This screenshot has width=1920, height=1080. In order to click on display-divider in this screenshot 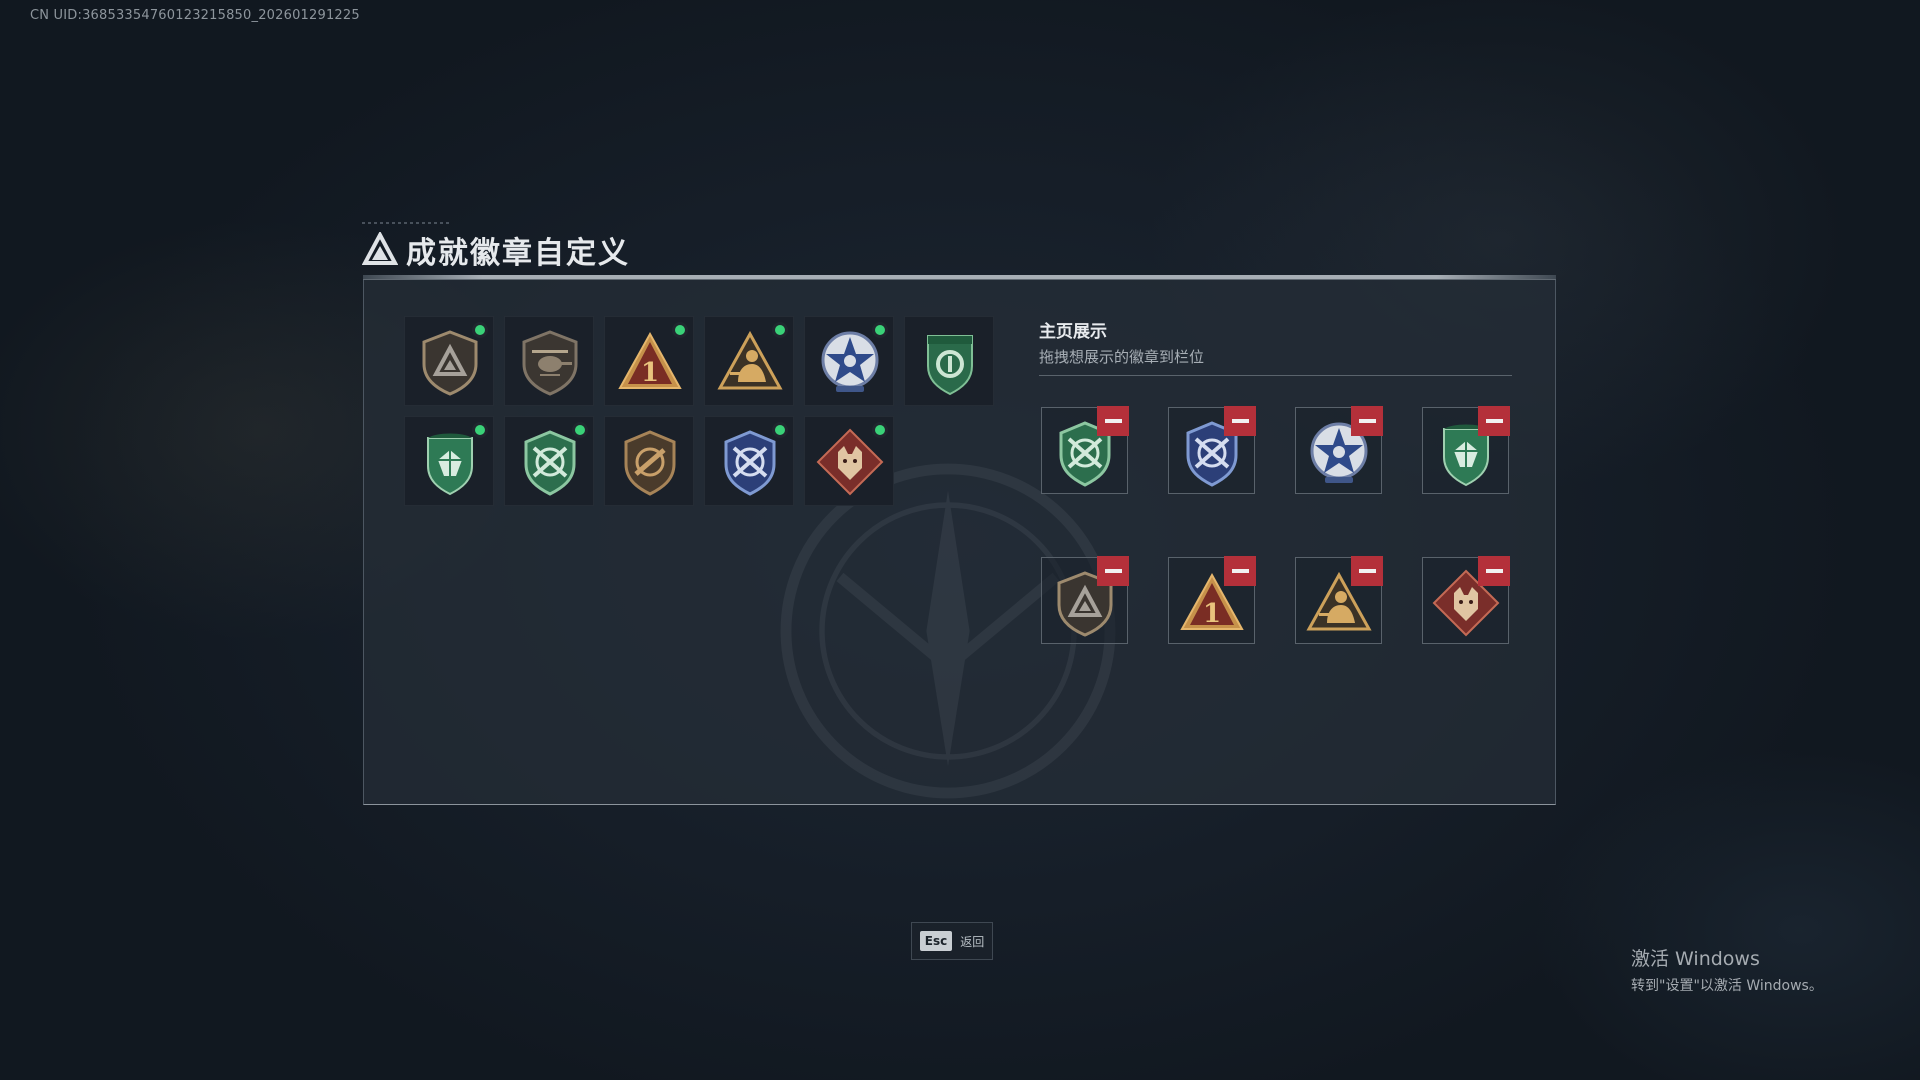, I will do `click(1275, 375)`.